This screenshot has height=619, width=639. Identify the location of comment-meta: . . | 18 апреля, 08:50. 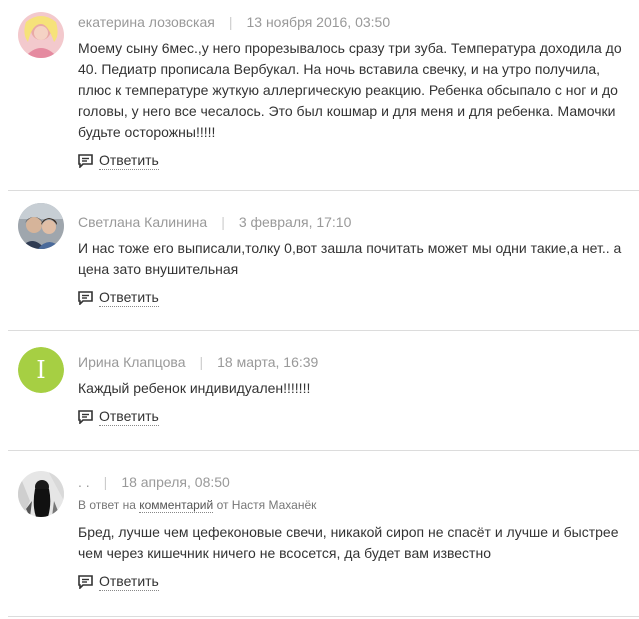
(351, 482).